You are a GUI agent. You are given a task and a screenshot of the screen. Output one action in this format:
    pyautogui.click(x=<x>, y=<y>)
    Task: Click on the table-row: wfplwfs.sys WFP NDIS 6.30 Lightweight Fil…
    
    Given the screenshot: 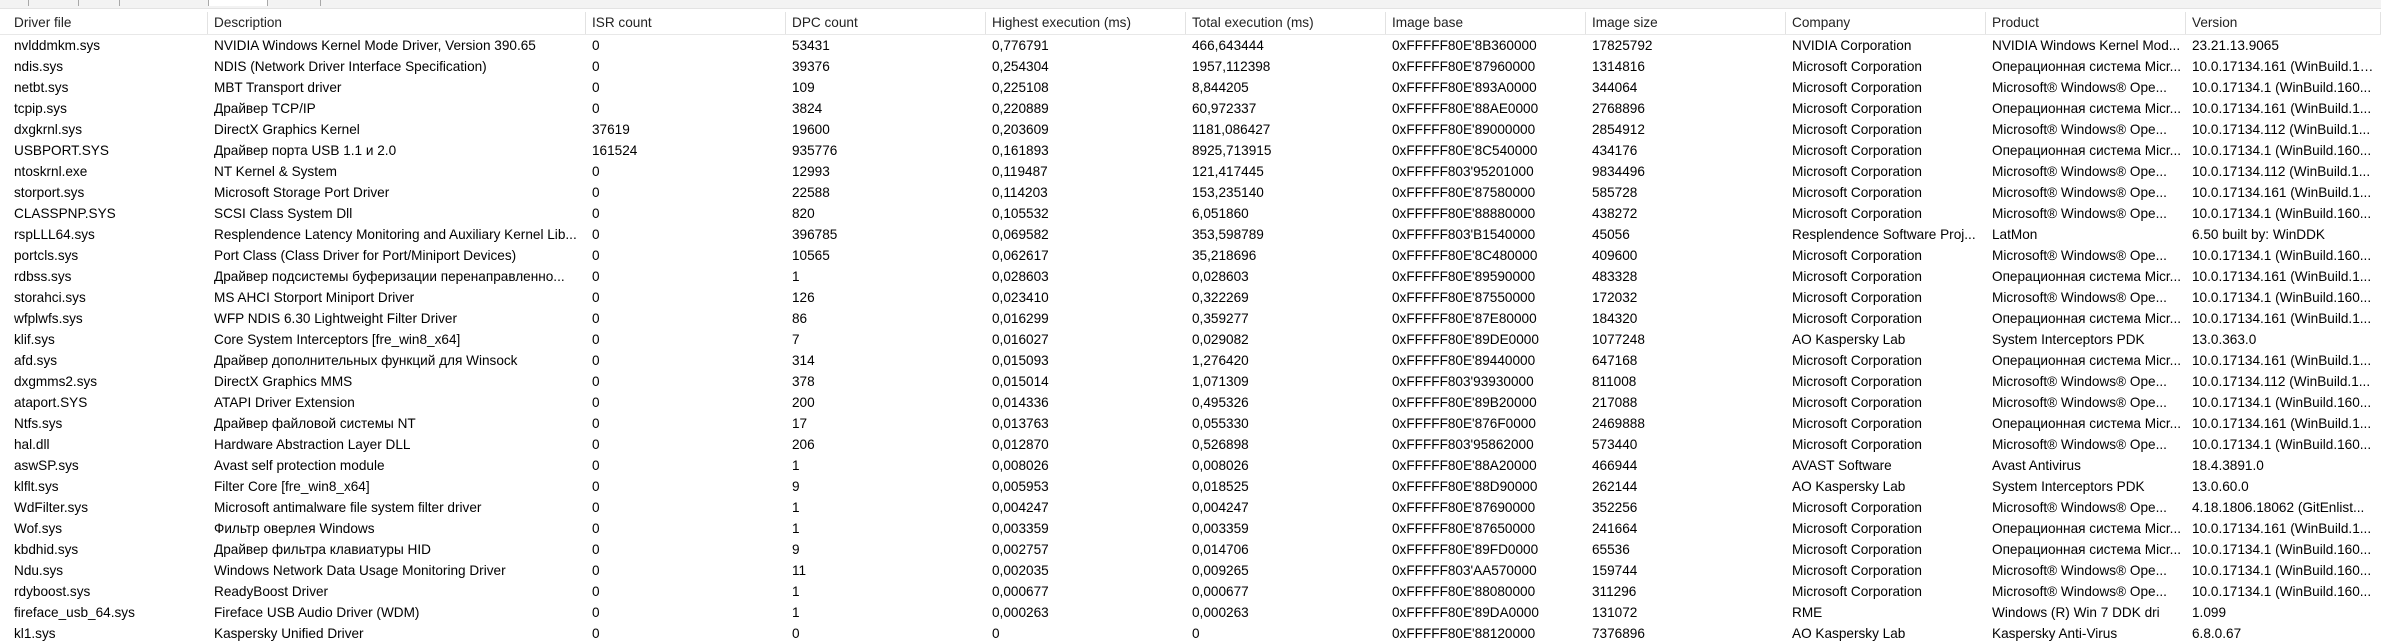 What is the action you would take?
    pyautogui.click(x=1190, y=318)
    